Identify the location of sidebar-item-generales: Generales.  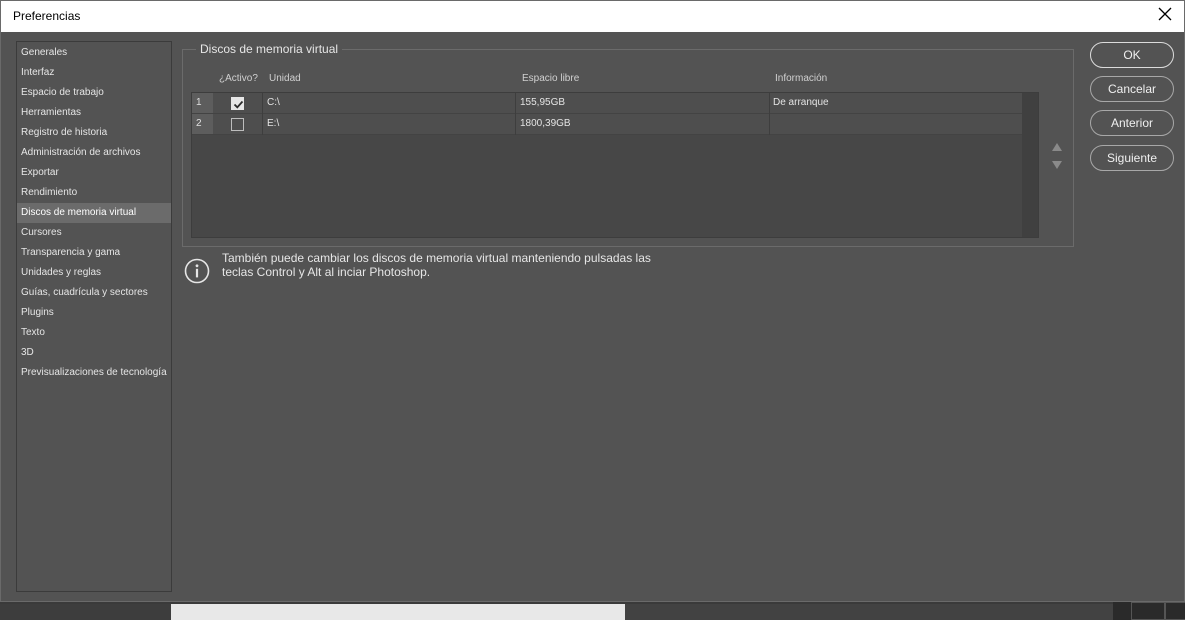
(94, 53).